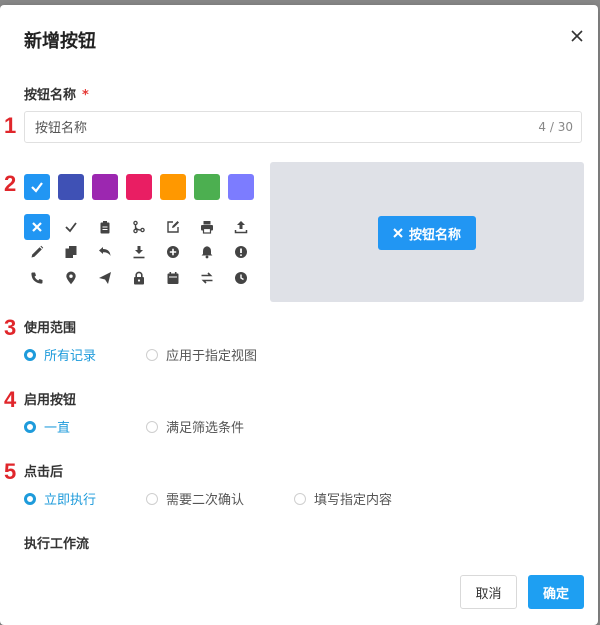 The width and height of the screenshot is (600, 625). Describe the element at coordinates (139, 278) in the screenshot. I see `lock-icon` at that location.